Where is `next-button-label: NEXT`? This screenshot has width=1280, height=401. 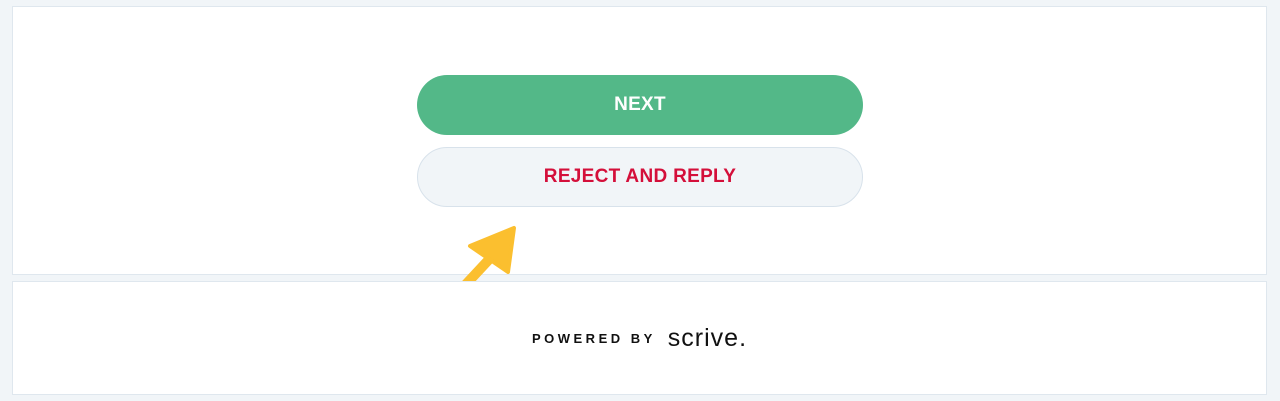 next-button-label: NEXT is located at coordinates (640, 104).